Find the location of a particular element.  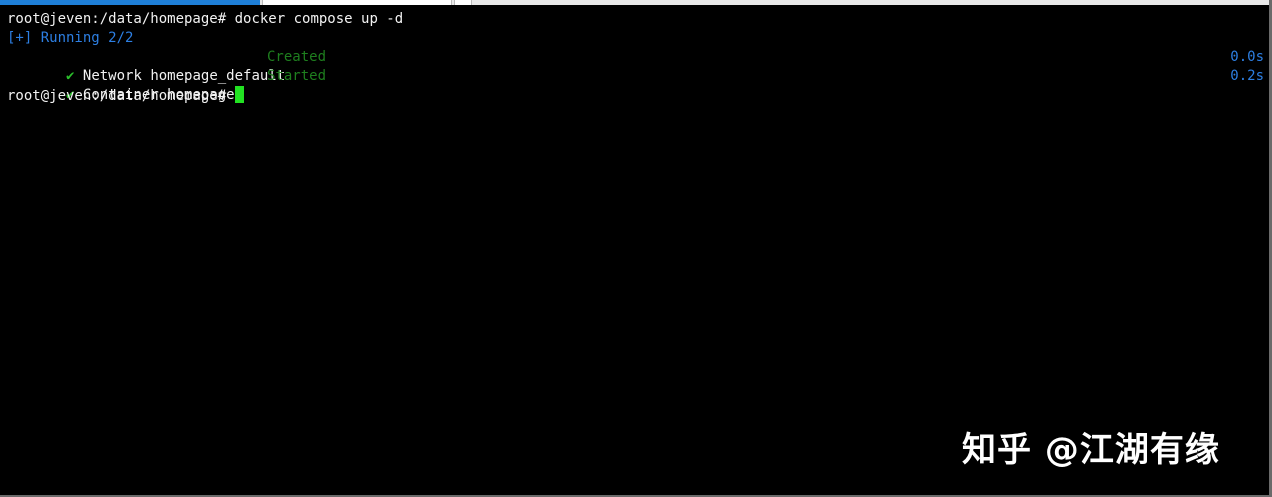

elapsed-time: 0.2s is located at coordinates (1247, 76).